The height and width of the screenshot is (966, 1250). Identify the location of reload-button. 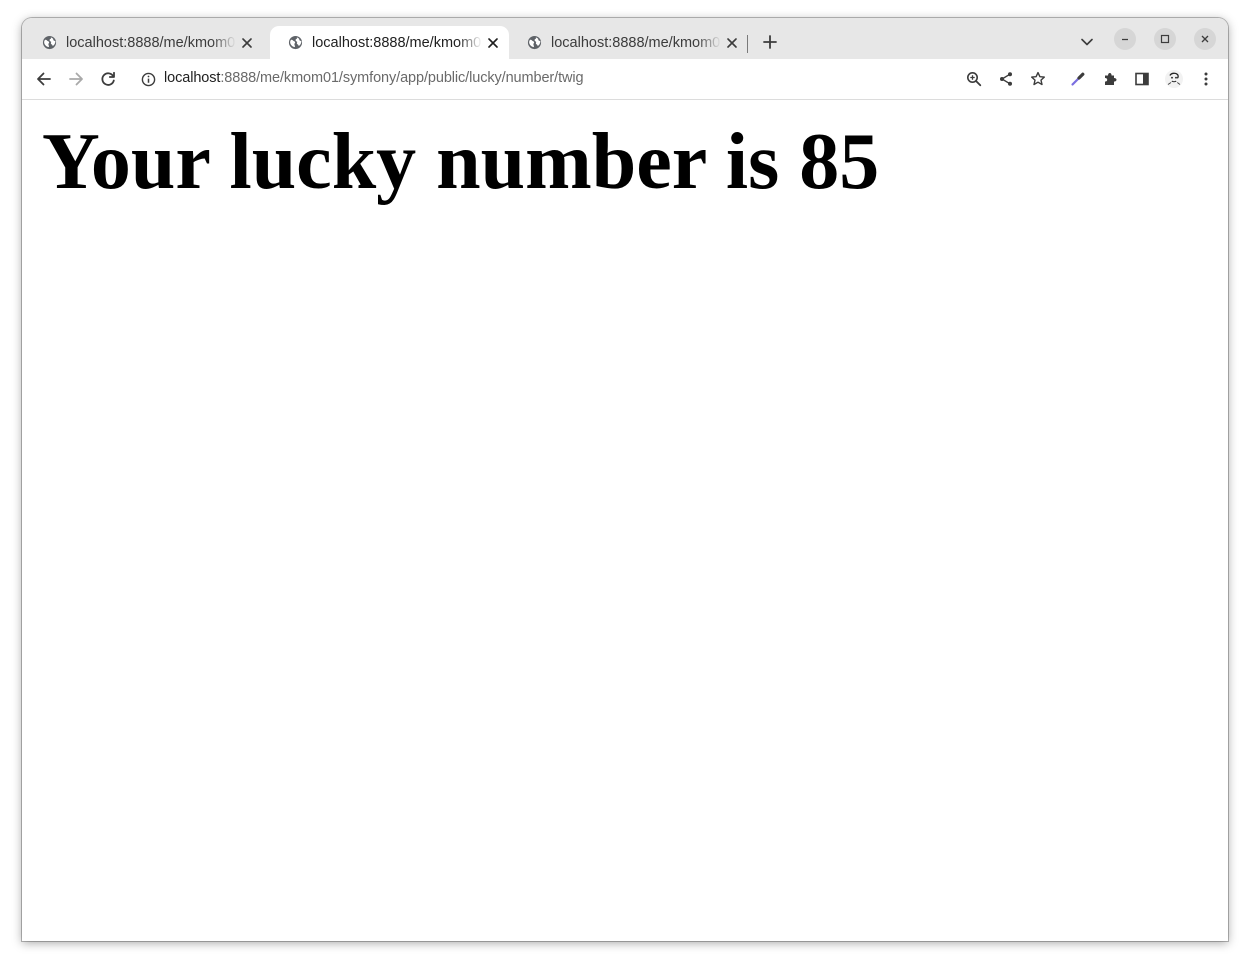
(108, 79).